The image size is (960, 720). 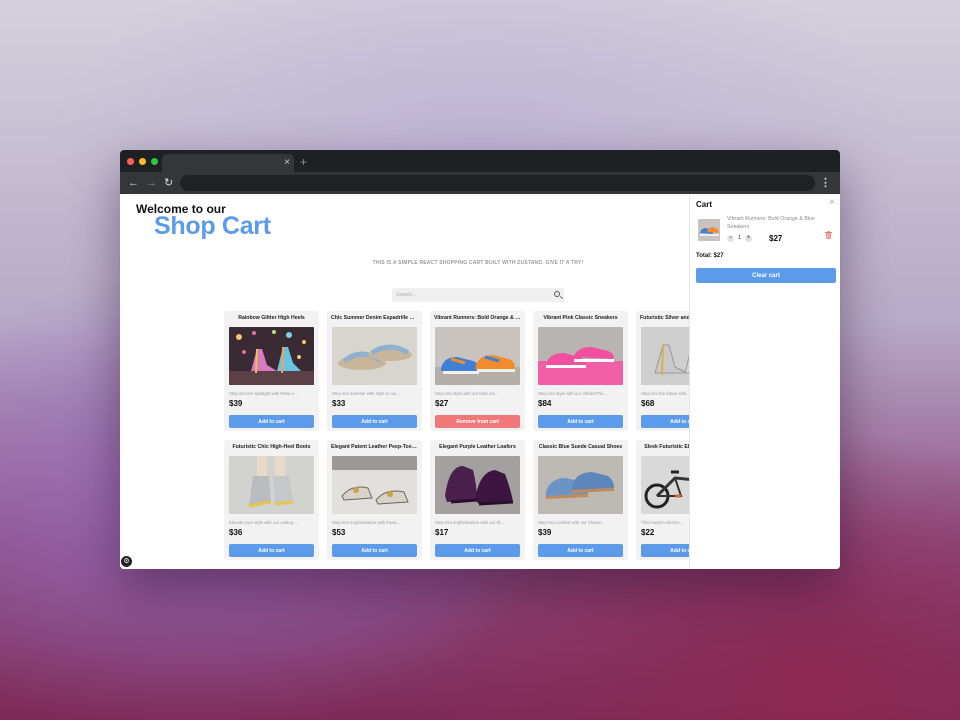 What do you see at coordinates (497, 183) in the screenshot?
I see `address-bar` at bounding box center [497, 183].